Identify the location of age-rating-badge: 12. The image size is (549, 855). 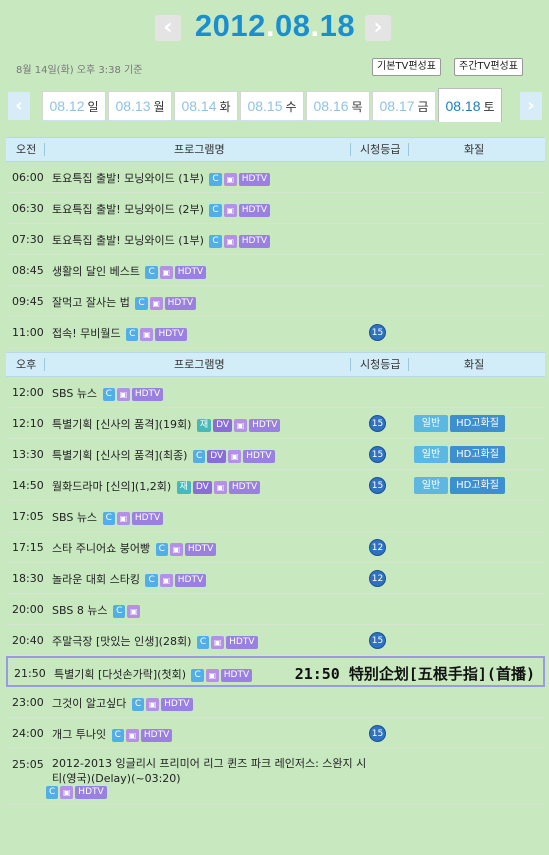
(377, 578).